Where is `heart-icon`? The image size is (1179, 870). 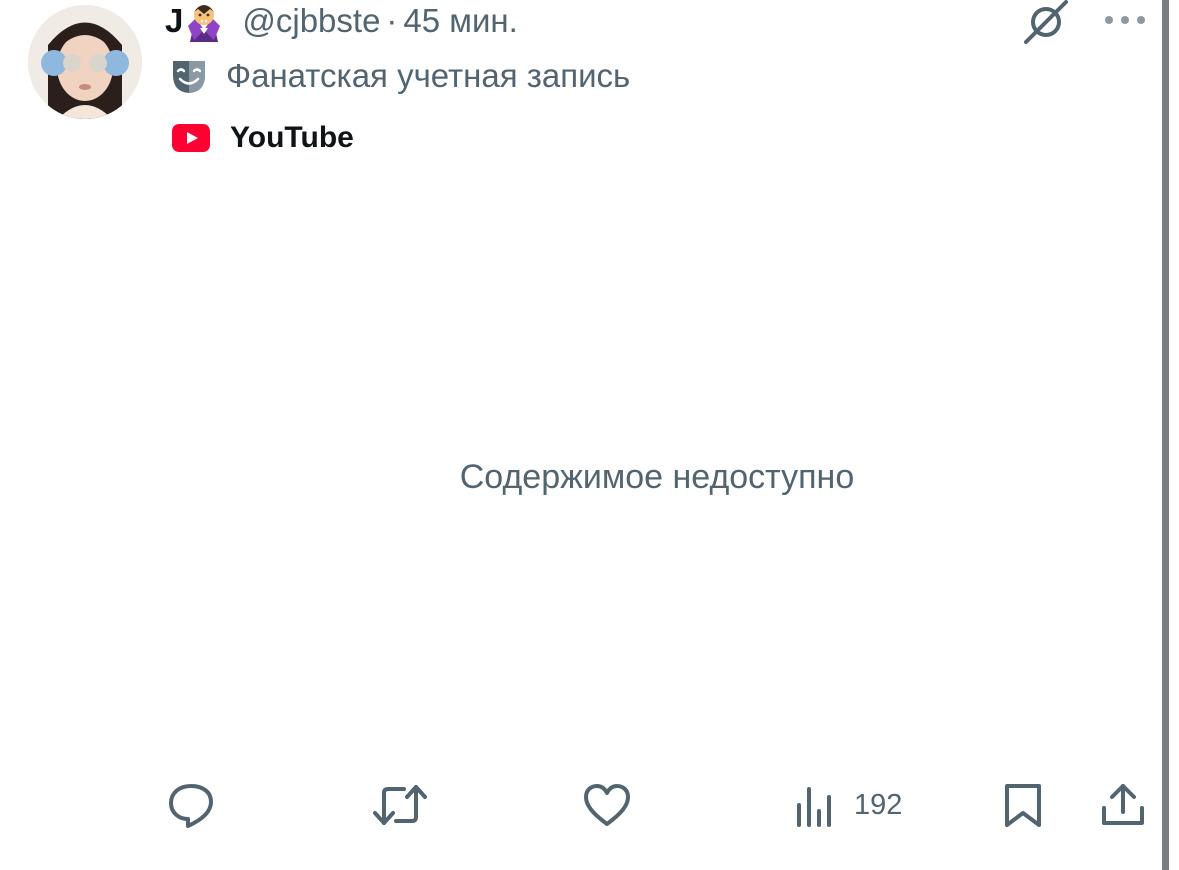
heart-icon is located at coordinates (607, 805).